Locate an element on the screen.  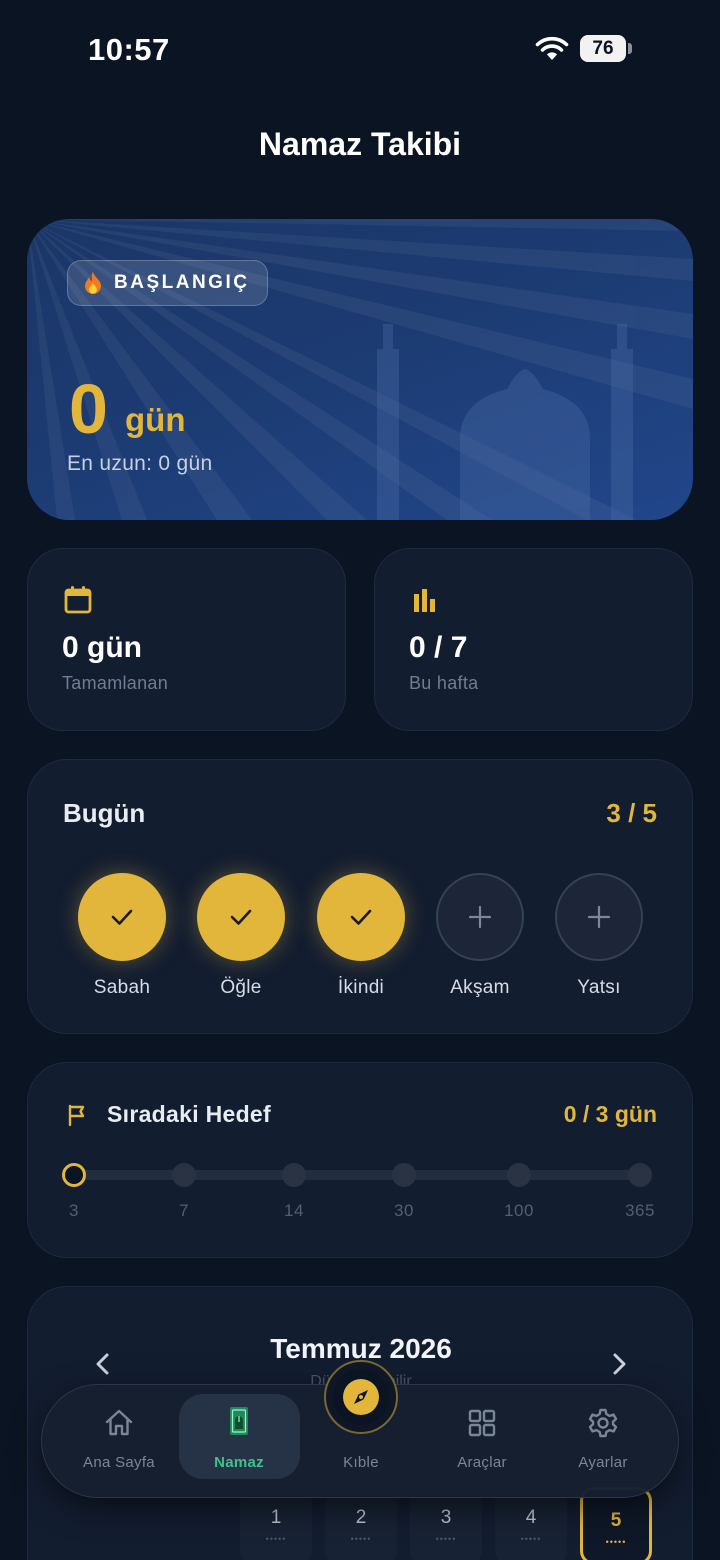
prayer-label: Sabah is located at coordinates (122, 987).